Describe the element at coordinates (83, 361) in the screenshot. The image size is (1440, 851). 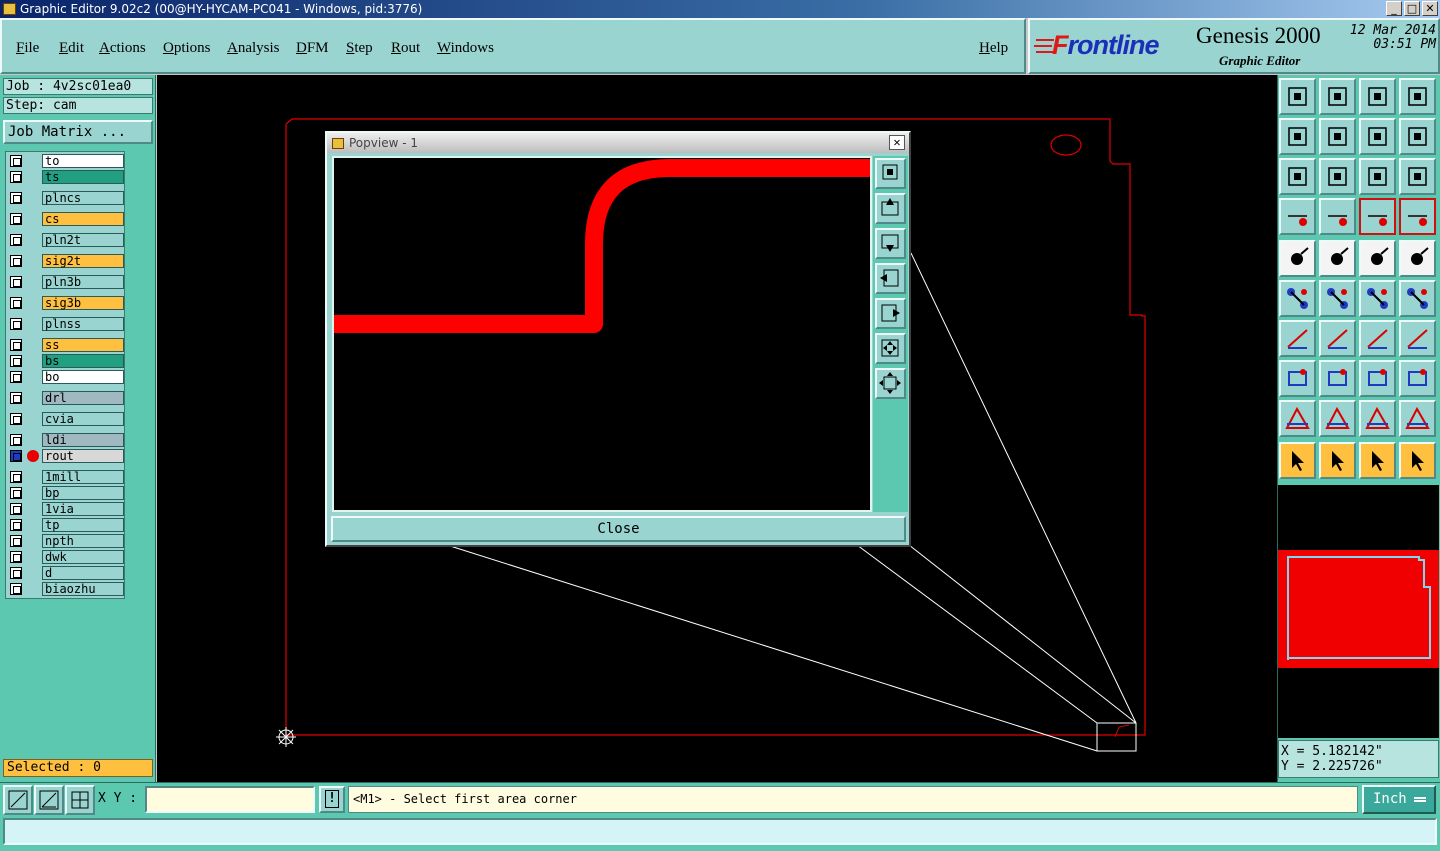
I see `layer-name: bs` at that location.